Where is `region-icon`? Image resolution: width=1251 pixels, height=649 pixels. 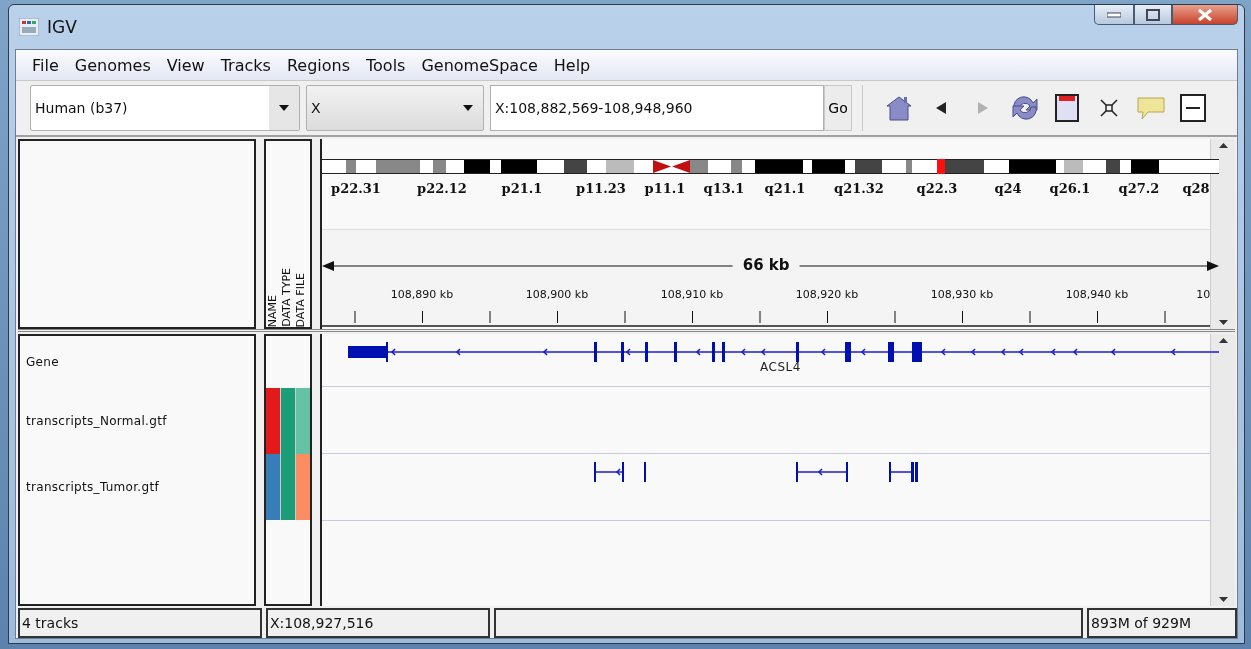
region-icon is located at coordinates (1067, 108).